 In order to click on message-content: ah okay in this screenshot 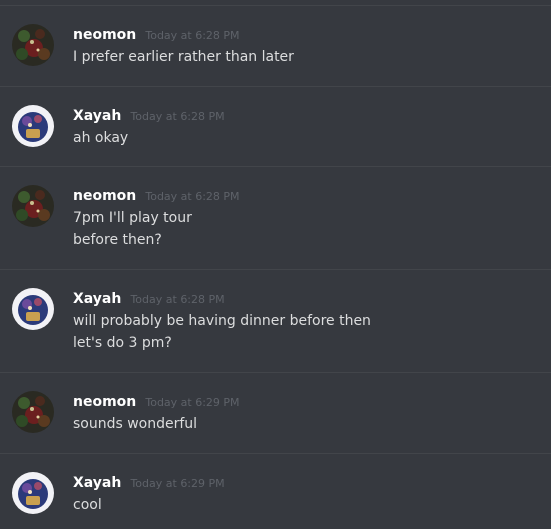, I will do `click(100, 138)`.